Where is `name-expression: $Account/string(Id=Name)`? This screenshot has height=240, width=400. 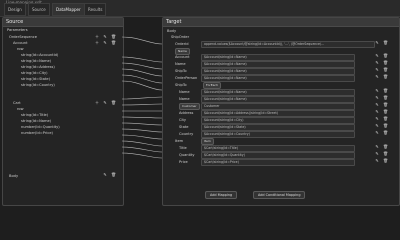 name-expression: $Account/string(Id=Name) is located at coordinates (278, 64).